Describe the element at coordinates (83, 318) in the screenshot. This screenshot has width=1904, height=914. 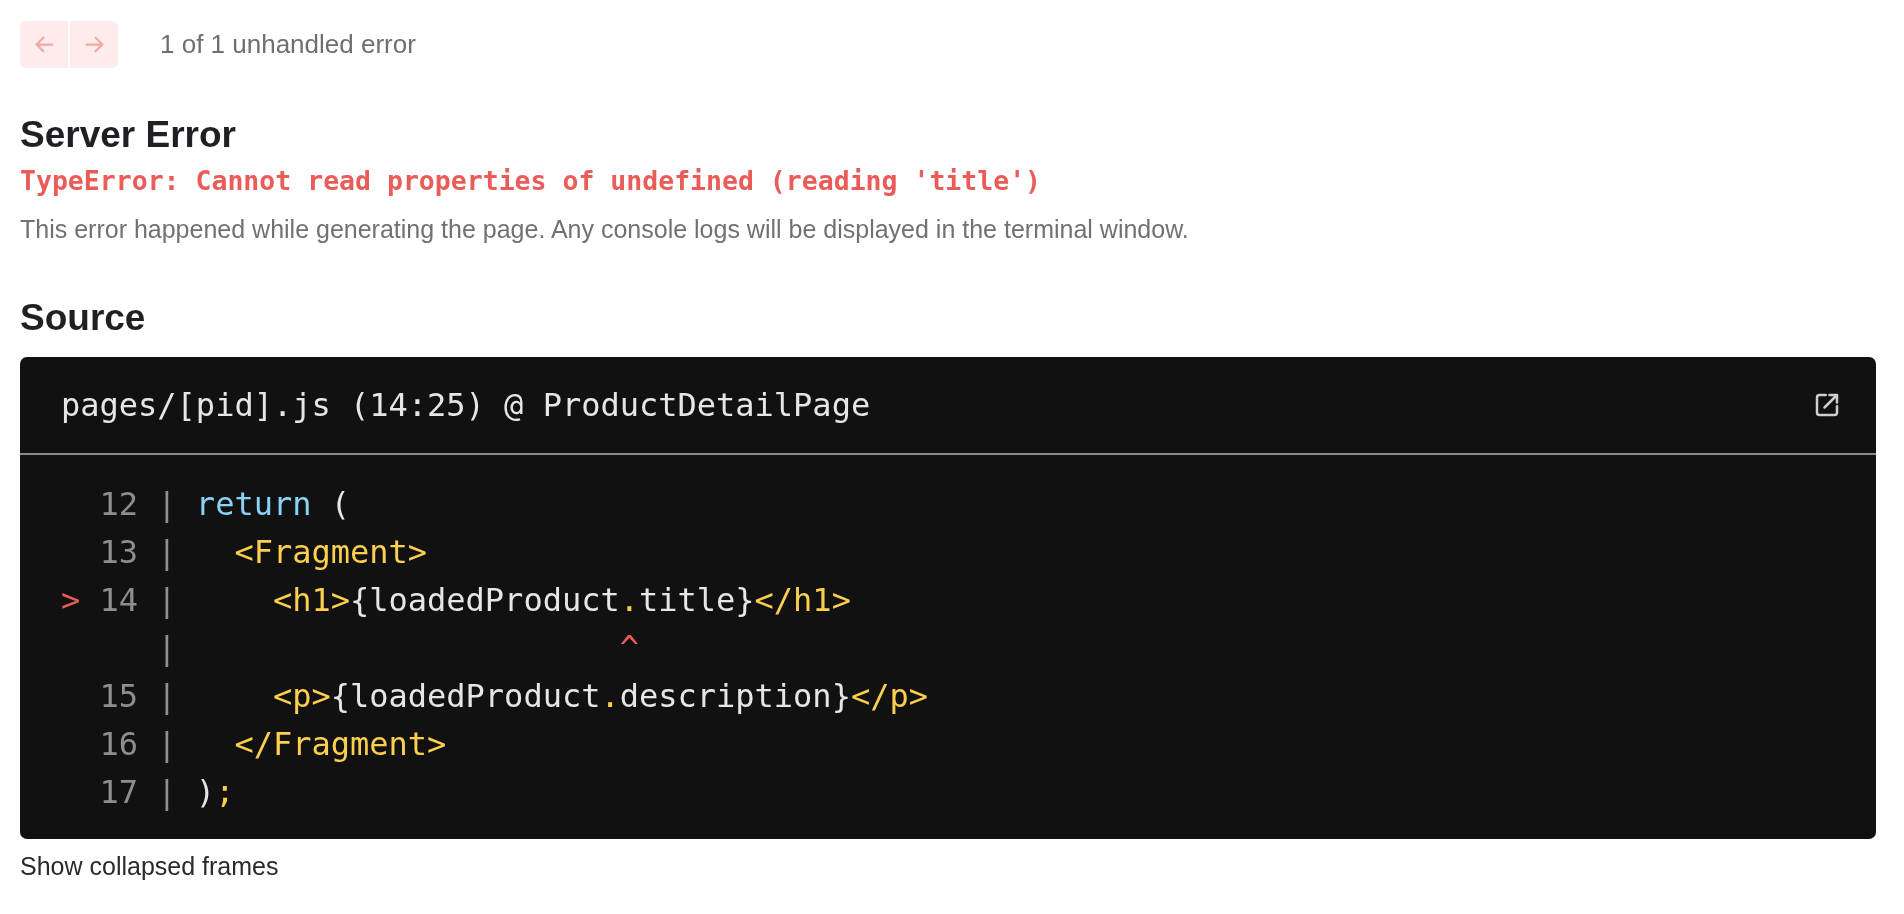
I see `source-heading: Source` at that location.